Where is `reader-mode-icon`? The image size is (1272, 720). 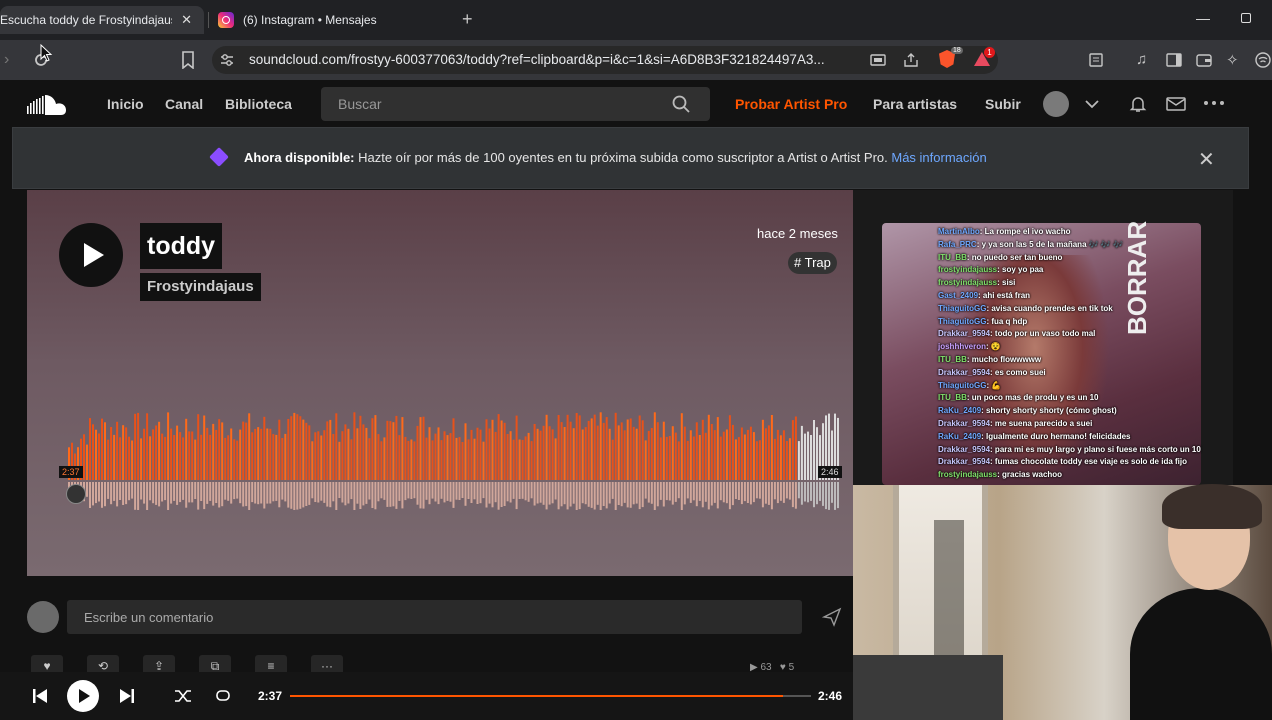
reader-mode-icon is located at coordinates (1096, 60).